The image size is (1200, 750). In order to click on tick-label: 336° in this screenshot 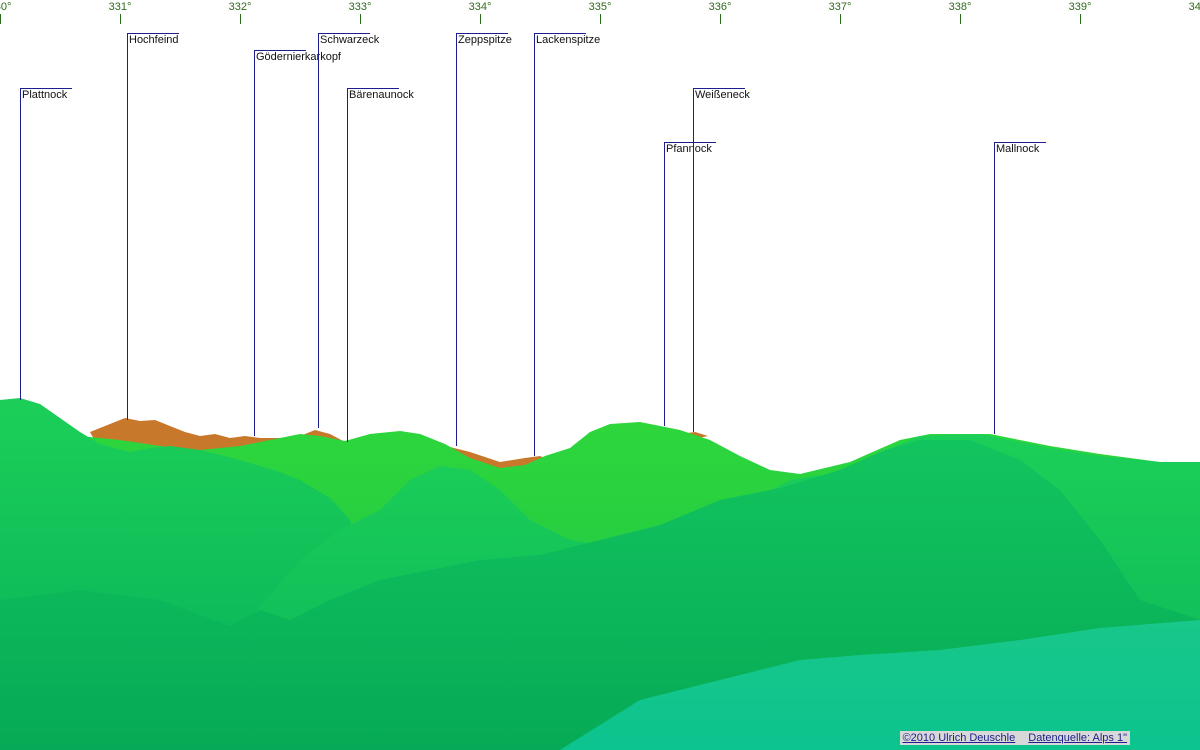, I will do `click(720, 7)`.